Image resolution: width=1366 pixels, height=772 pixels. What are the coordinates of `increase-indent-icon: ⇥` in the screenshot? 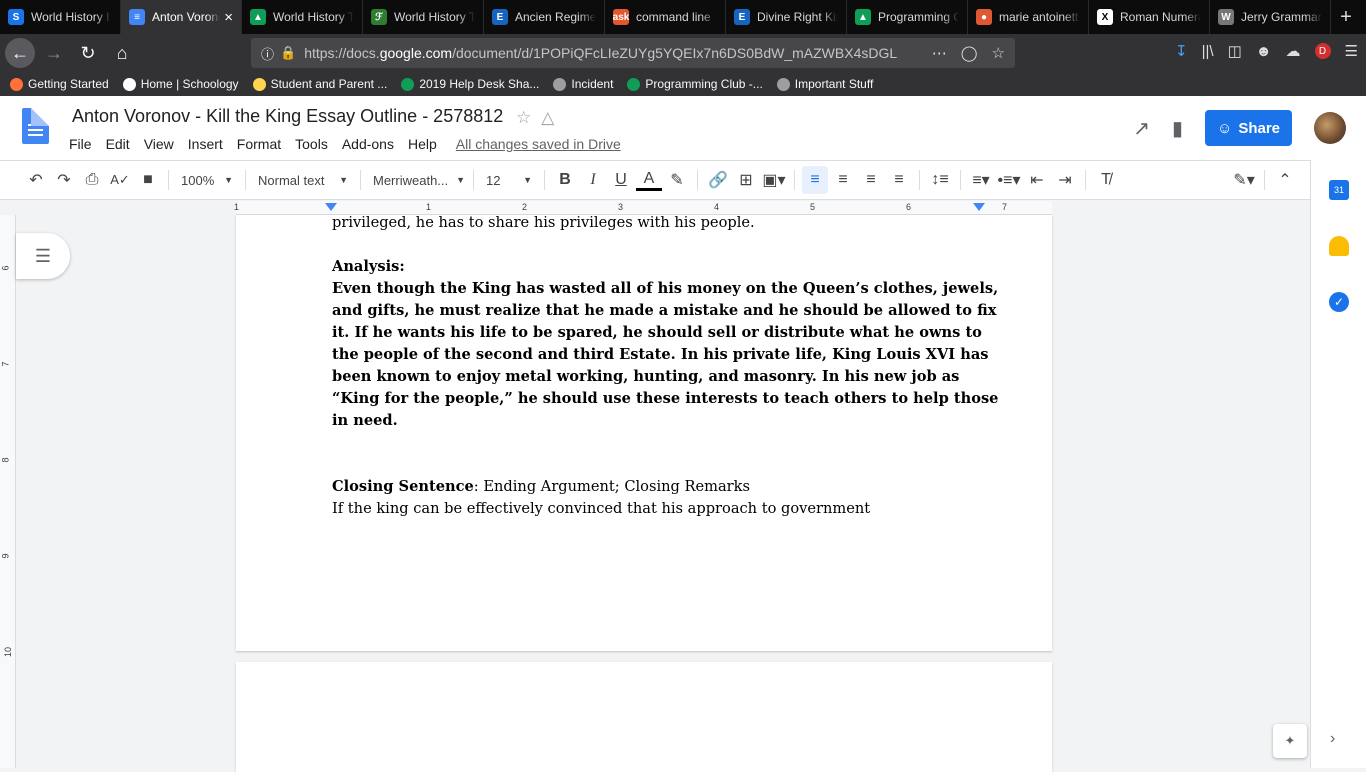 It's located at (1065, 180).